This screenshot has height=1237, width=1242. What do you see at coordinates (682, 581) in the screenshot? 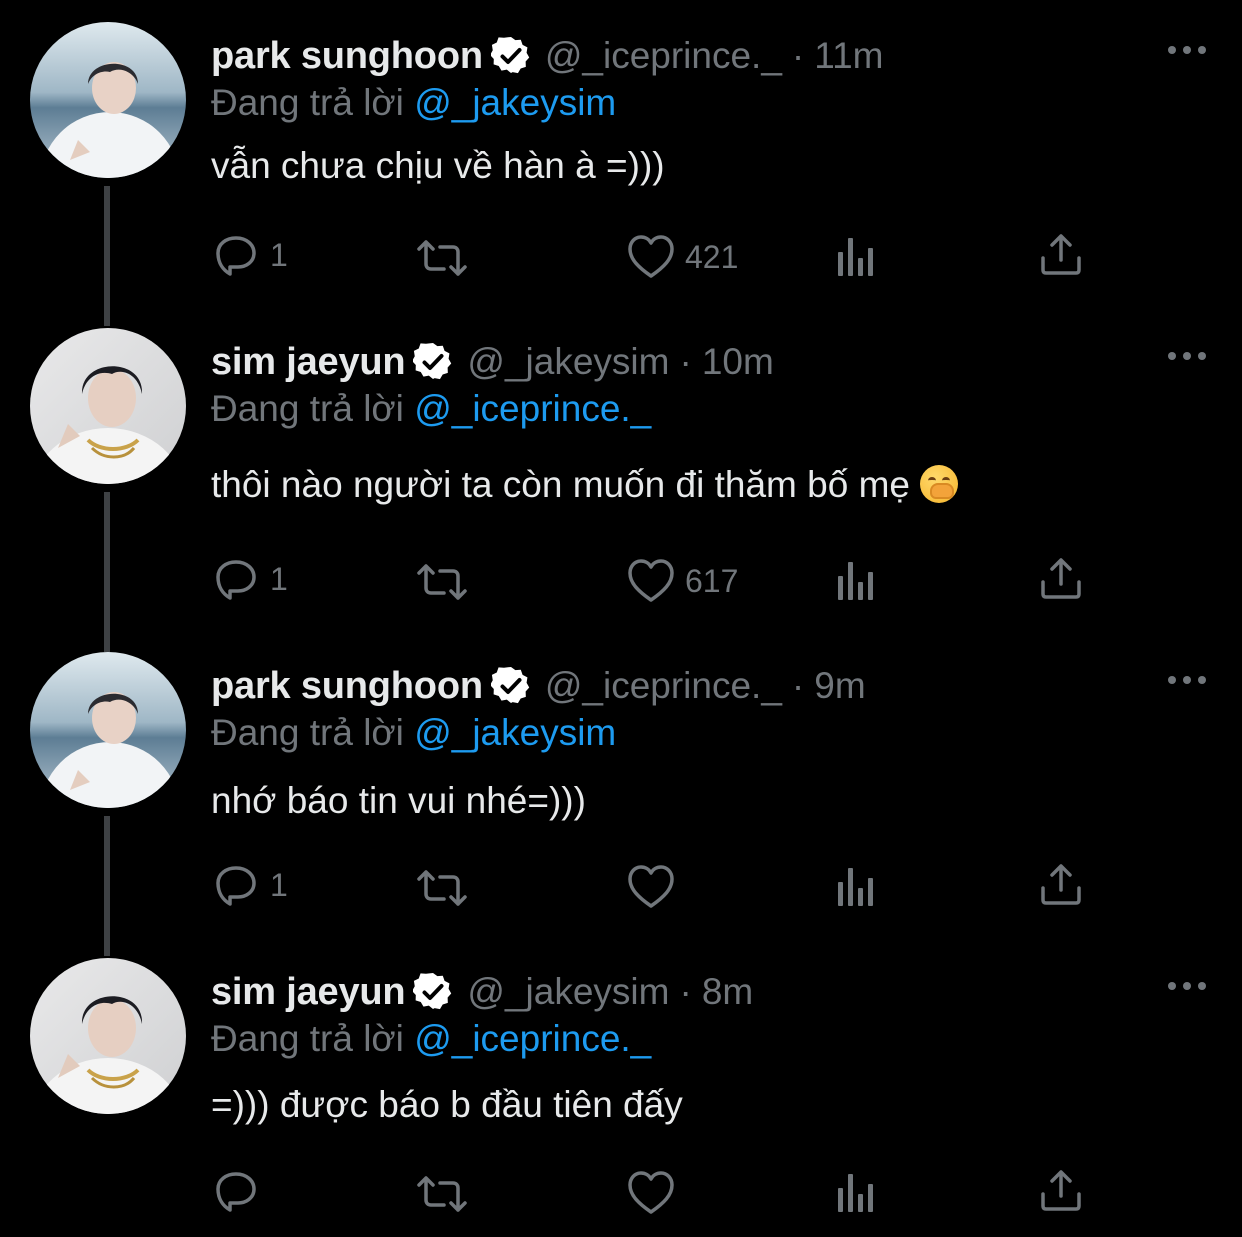
I see `like-button: 617` at bounding box center [682, 581].